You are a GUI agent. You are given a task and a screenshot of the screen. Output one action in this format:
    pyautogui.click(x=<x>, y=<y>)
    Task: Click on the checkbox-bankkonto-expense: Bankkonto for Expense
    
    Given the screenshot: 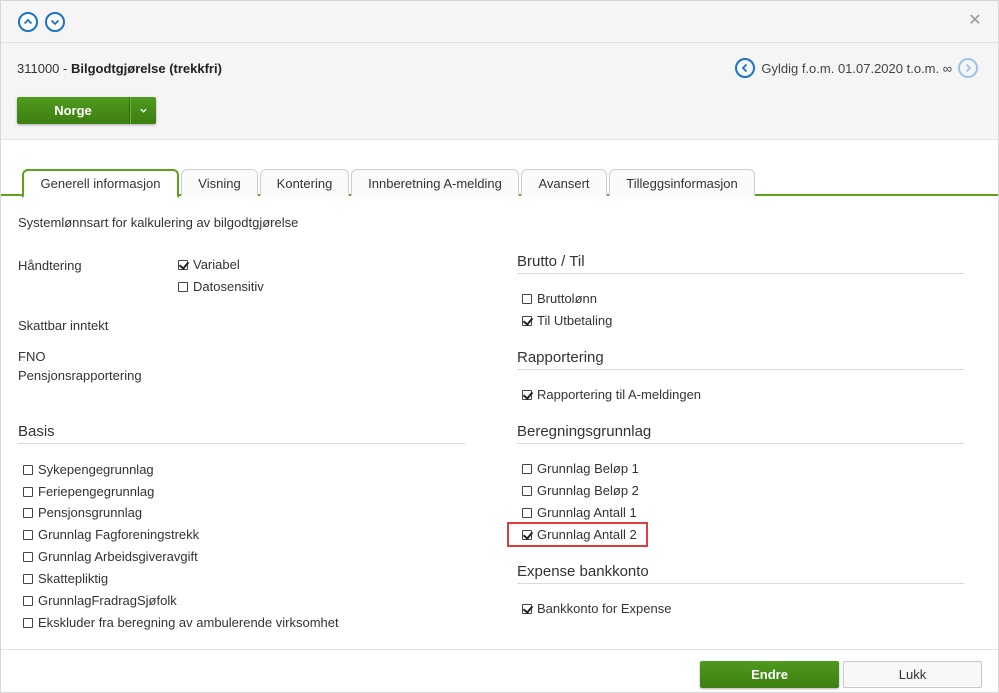 What is the action you would take?
    pyautogui.click(x=596, y=608)
    